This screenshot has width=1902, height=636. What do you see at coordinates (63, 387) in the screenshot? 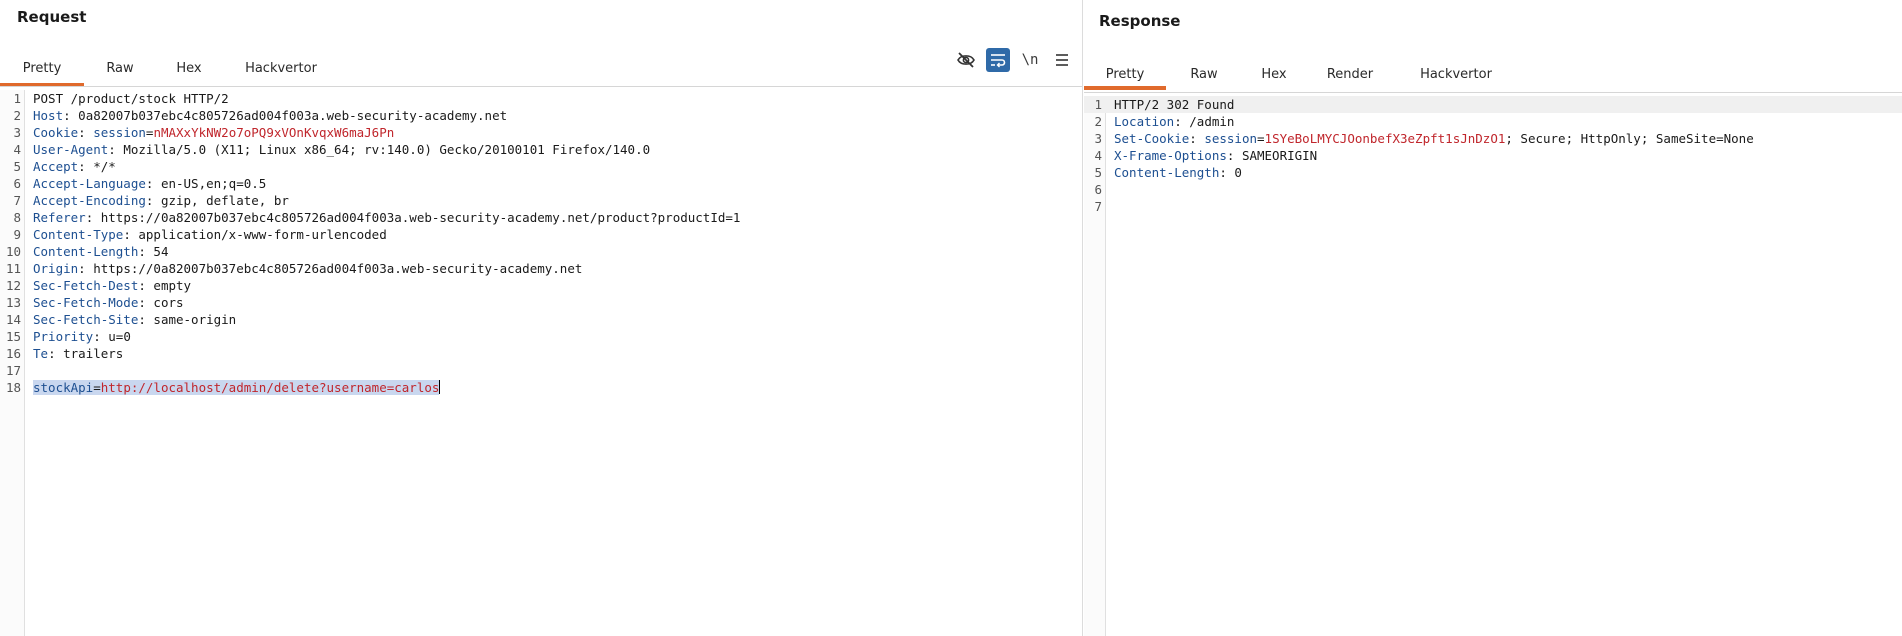
I see `body-param-name: stockApi` at bounding box center [63, 387].